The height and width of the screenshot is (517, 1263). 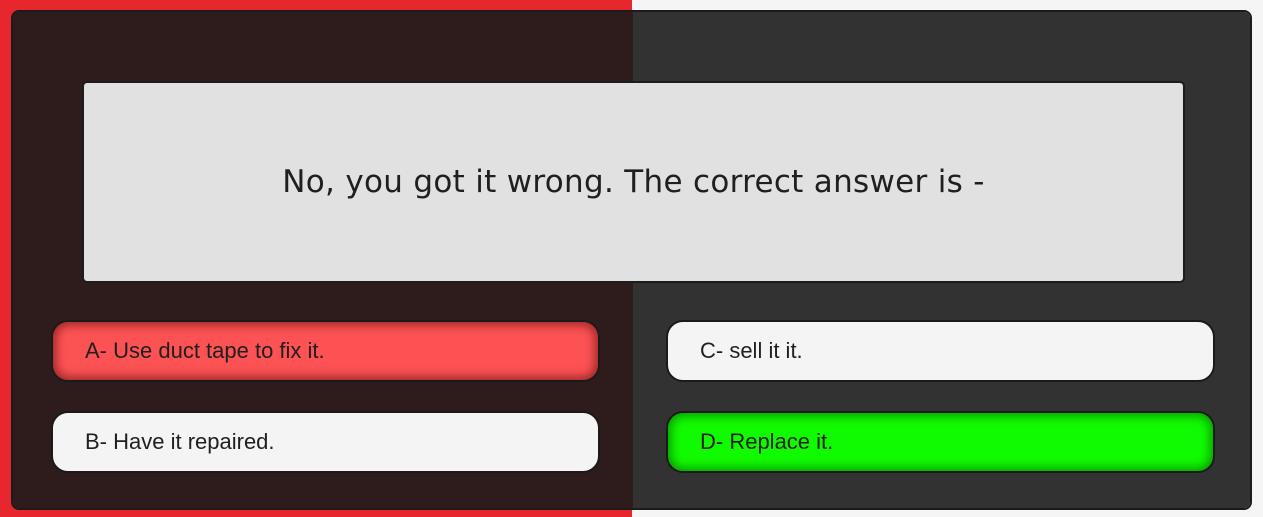 I want to click on answer-button-b: B- Have it repaired., so click(x=325, y=442).